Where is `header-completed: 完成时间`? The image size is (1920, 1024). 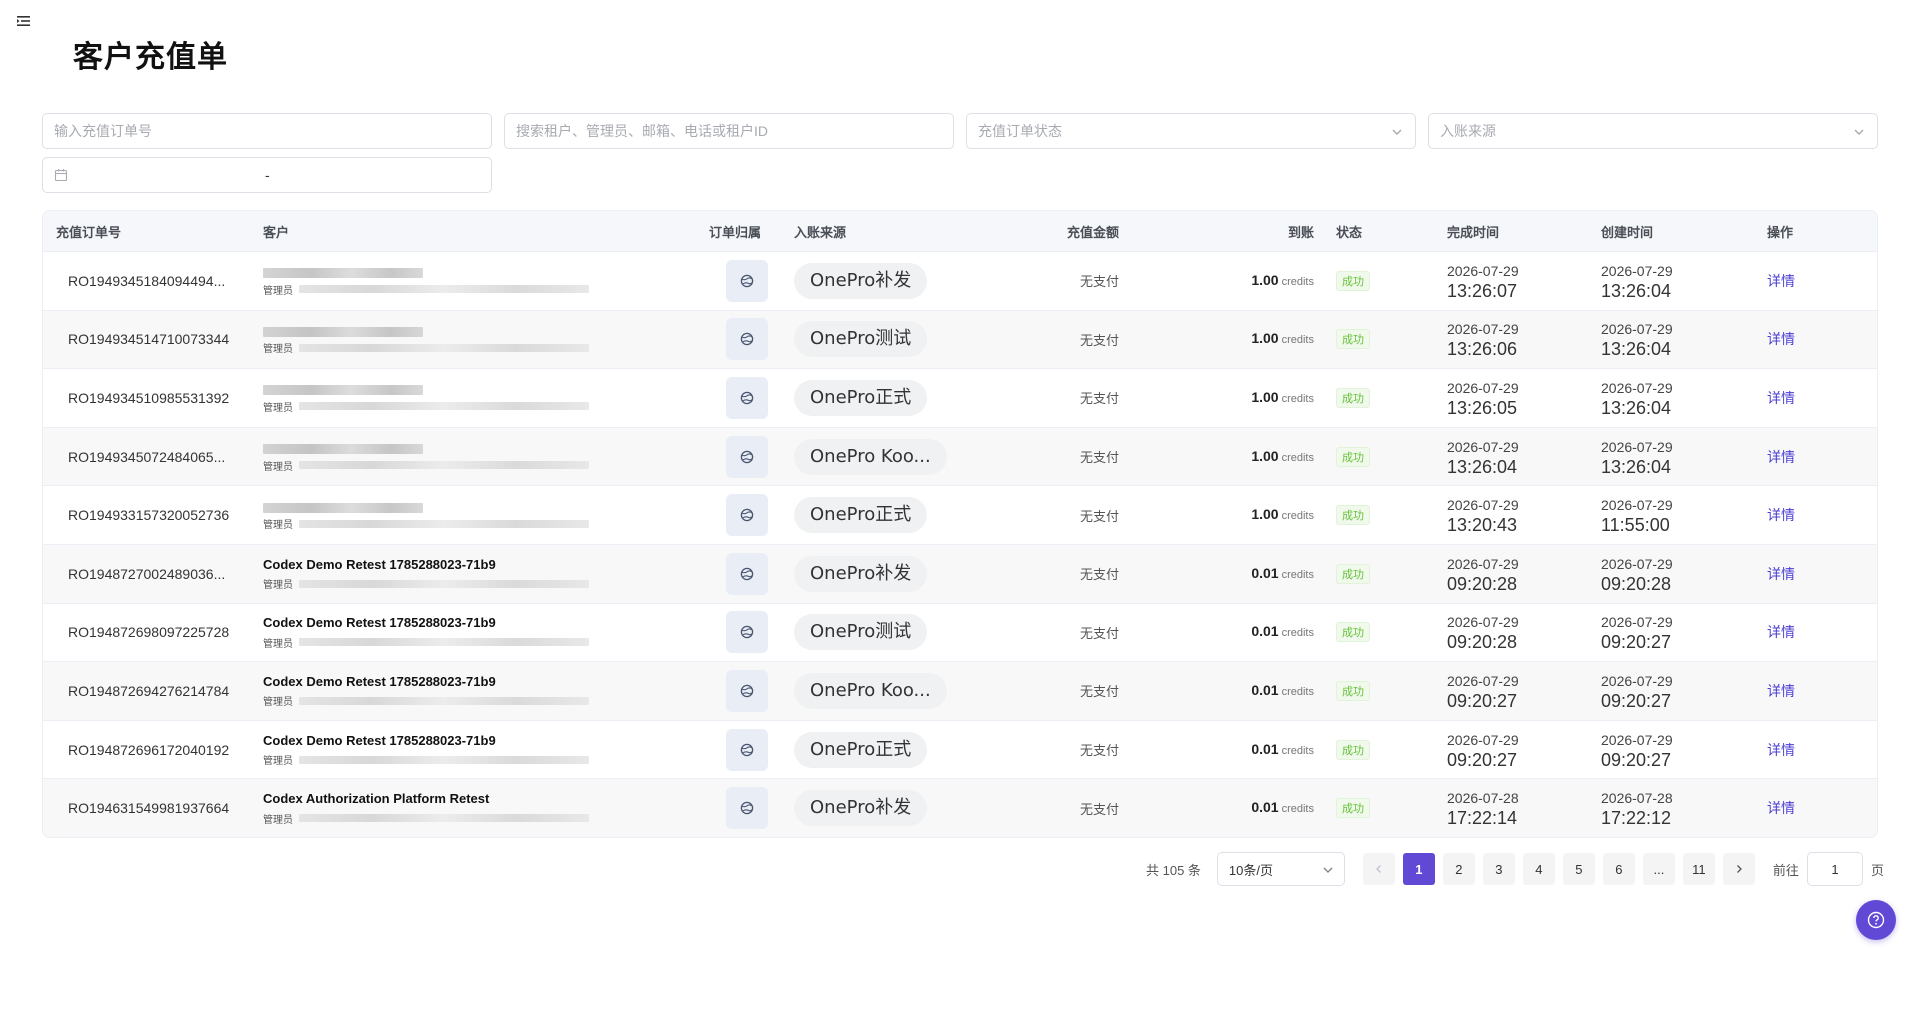 header-completed: 完成时间 is located at coordinates (1473, 232).